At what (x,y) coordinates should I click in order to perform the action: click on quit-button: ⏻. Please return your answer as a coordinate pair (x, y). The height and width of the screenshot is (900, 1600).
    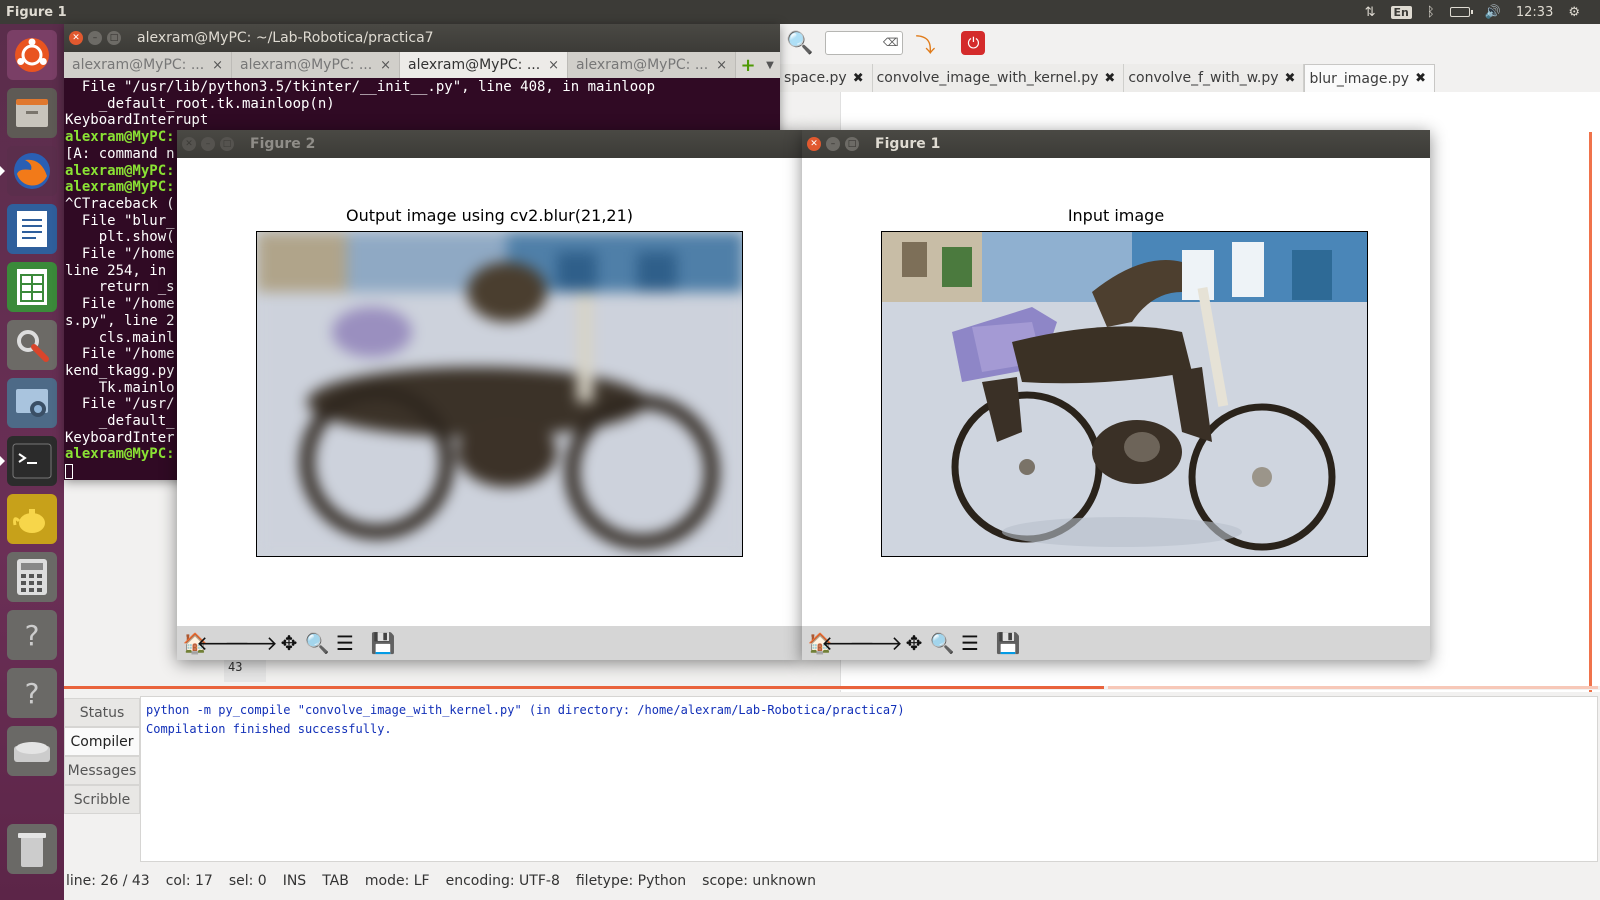
    Looking at the image, I should click on (973, 43).